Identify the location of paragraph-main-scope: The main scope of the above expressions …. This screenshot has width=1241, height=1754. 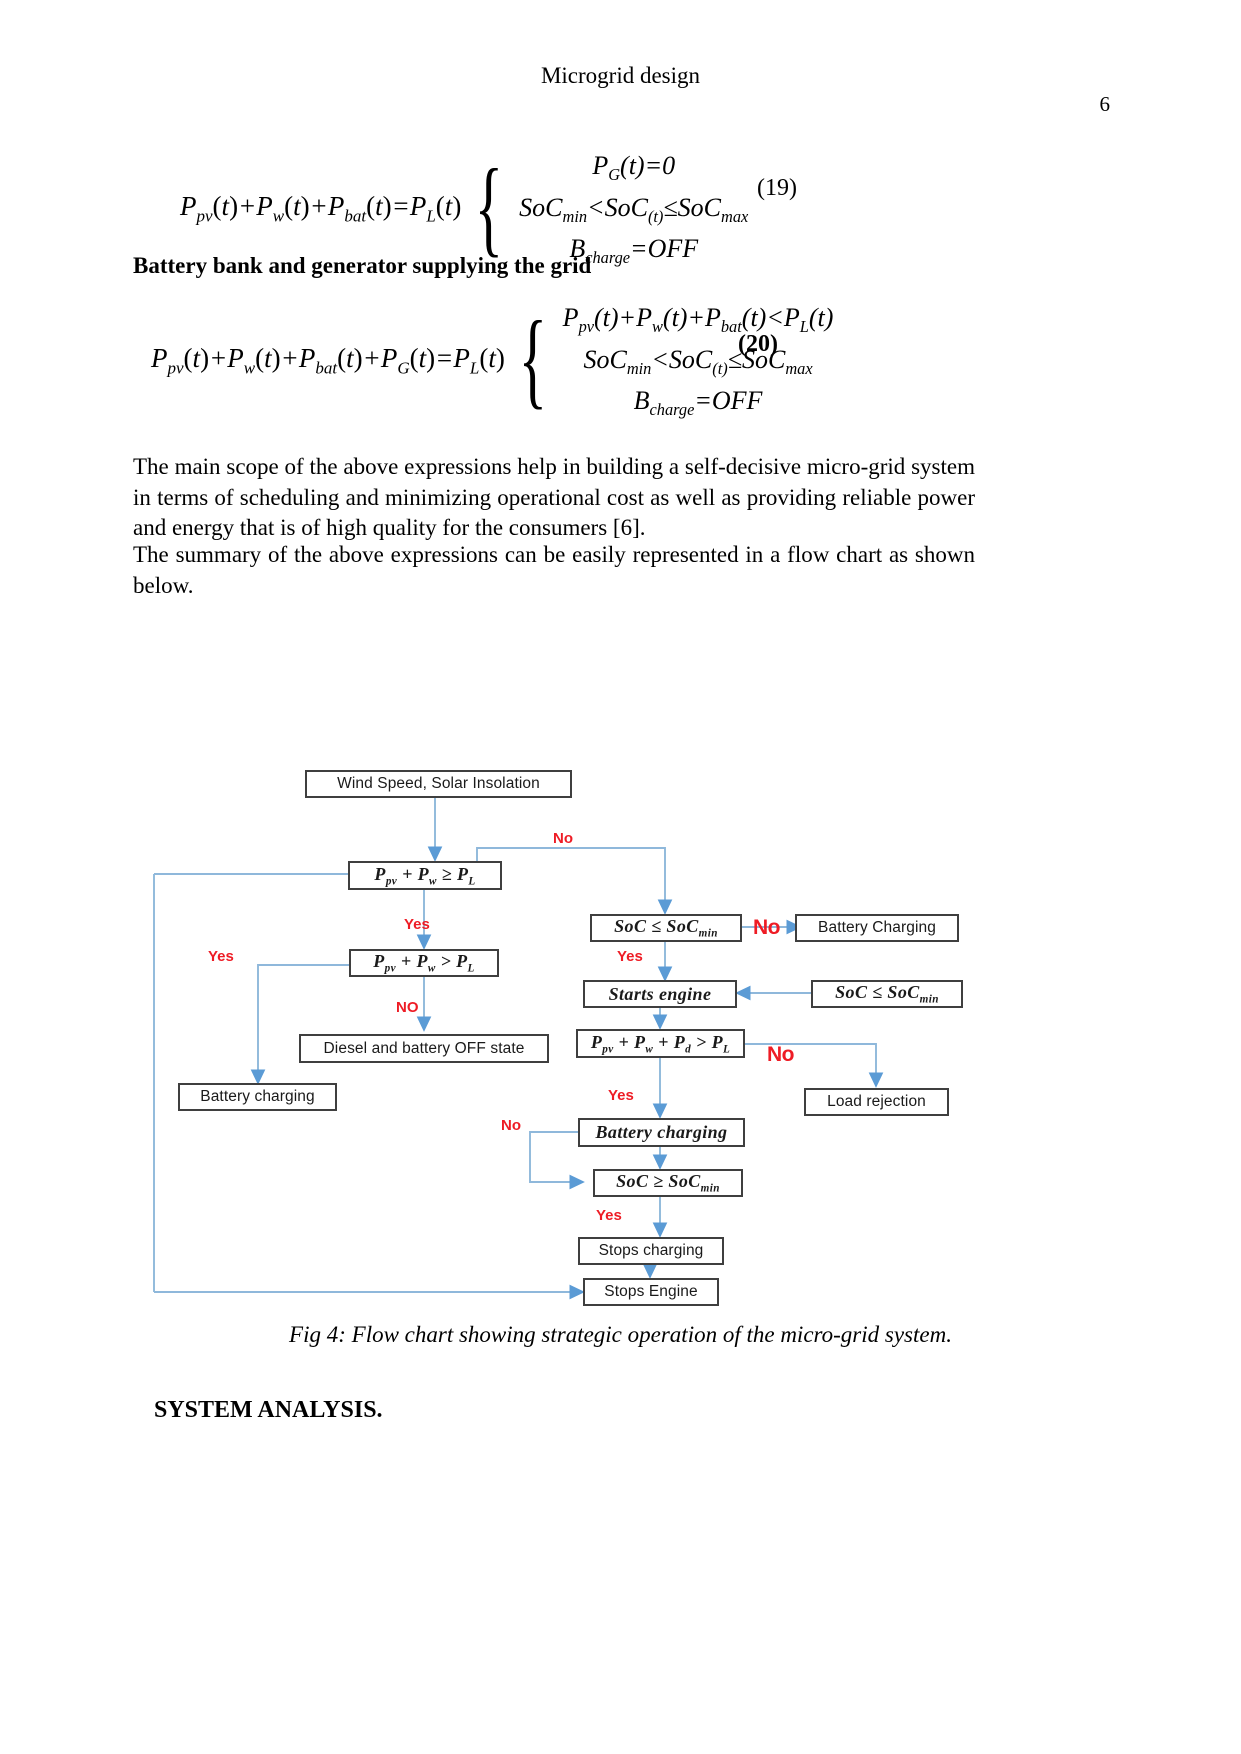
(554, 497).